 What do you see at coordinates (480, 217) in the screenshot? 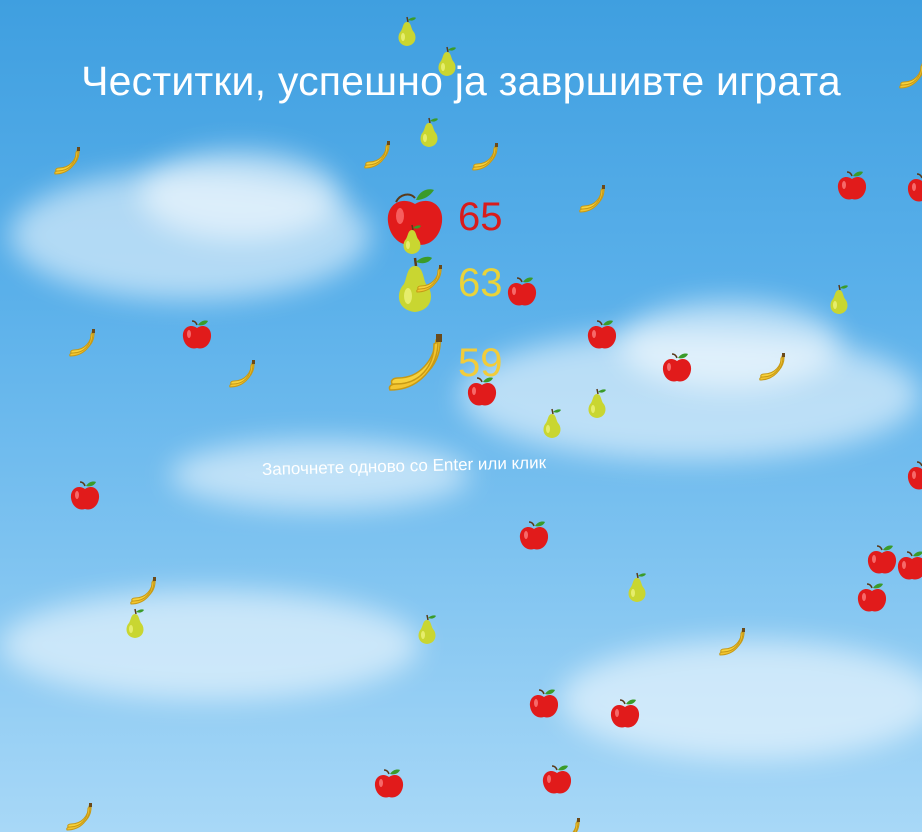
I see `apple-score: 65` at bounding box center [480, 217].